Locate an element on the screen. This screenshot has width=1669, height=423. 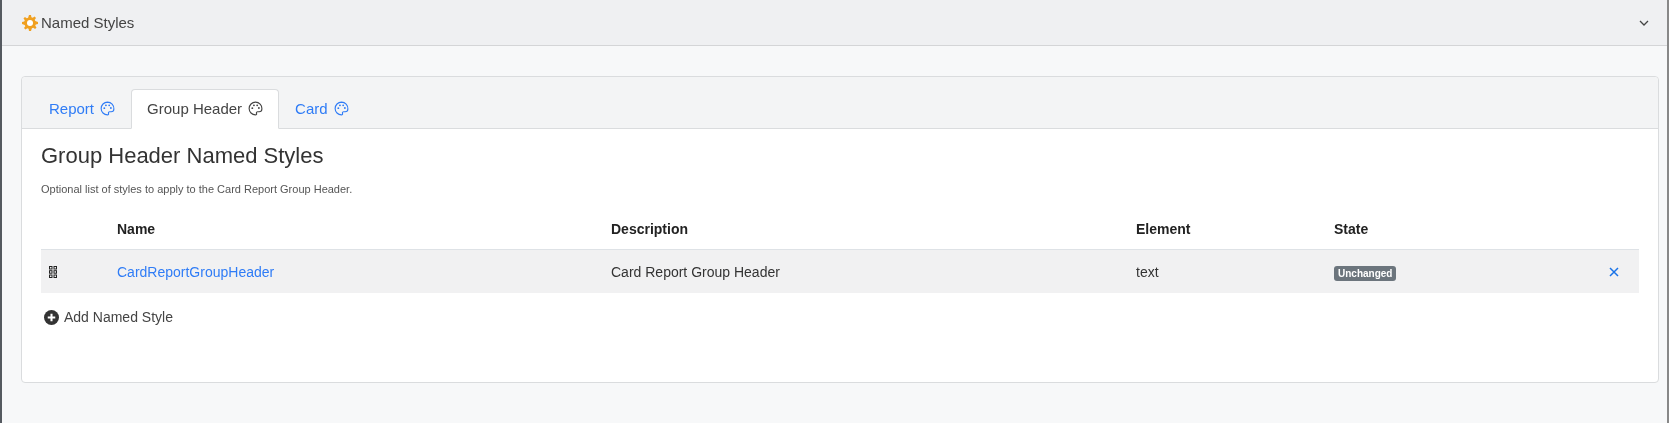
column-header: Element is located at coordinates (1235, 235).